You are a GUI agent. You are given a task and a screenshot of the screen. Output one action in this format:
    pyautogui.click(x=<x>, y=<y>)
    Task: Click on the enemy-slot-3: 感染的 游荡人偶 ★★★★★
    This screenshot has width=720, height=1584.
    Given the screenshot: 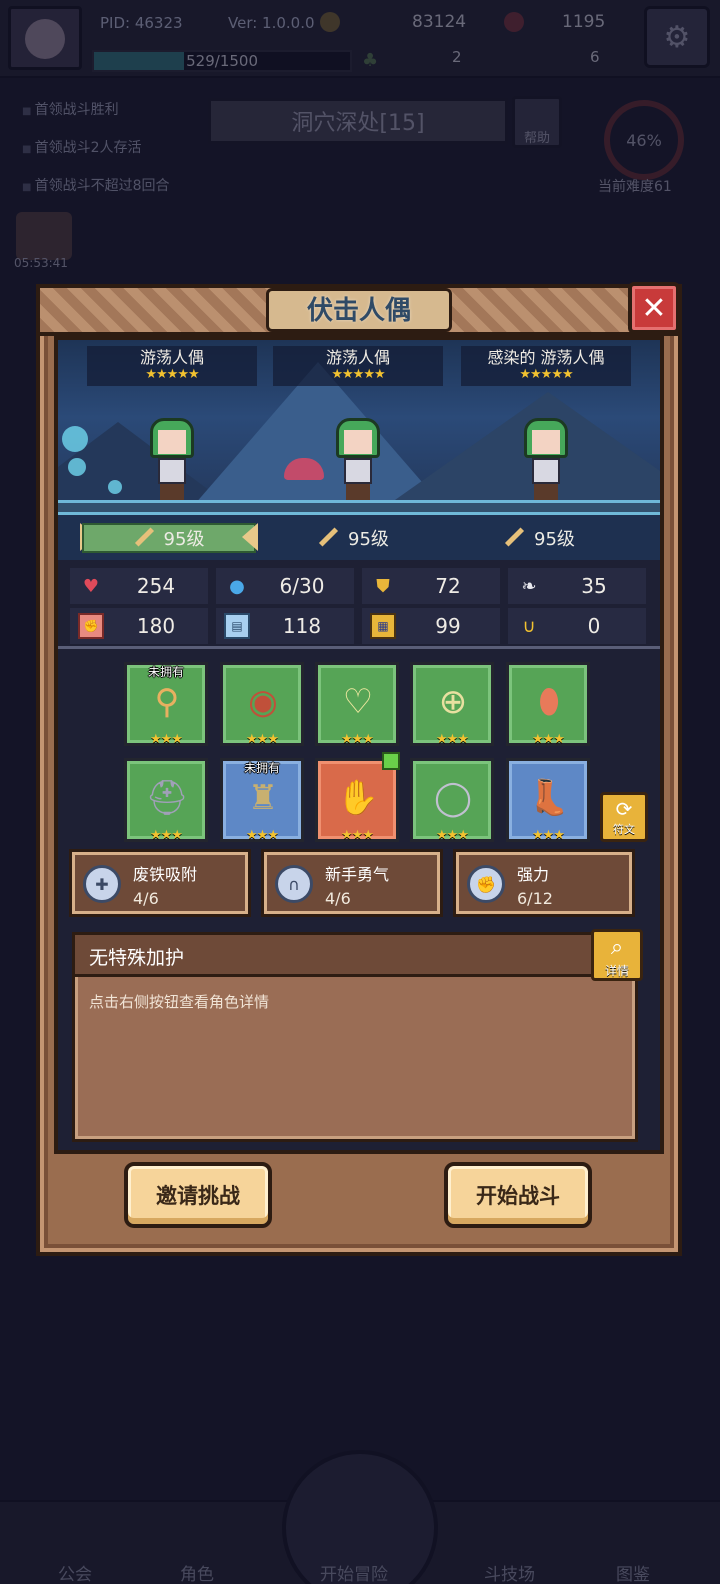 What is the action you would take?
    pyautogui.click(x=546, y=366)
    